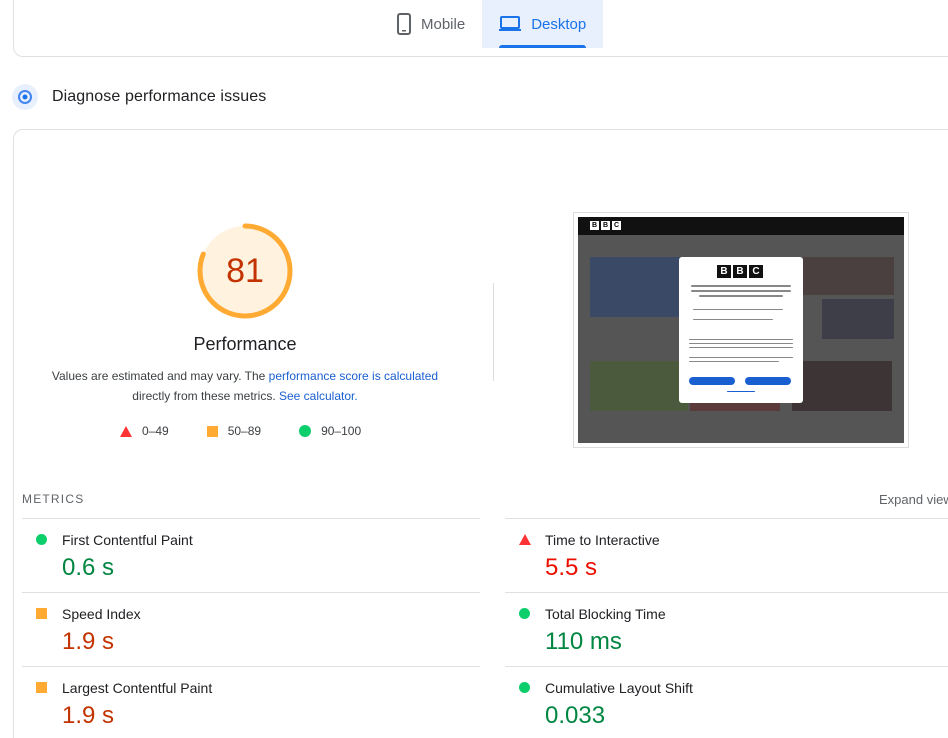  I want to click on bbc-navbar: BBC, so click(741, 226).